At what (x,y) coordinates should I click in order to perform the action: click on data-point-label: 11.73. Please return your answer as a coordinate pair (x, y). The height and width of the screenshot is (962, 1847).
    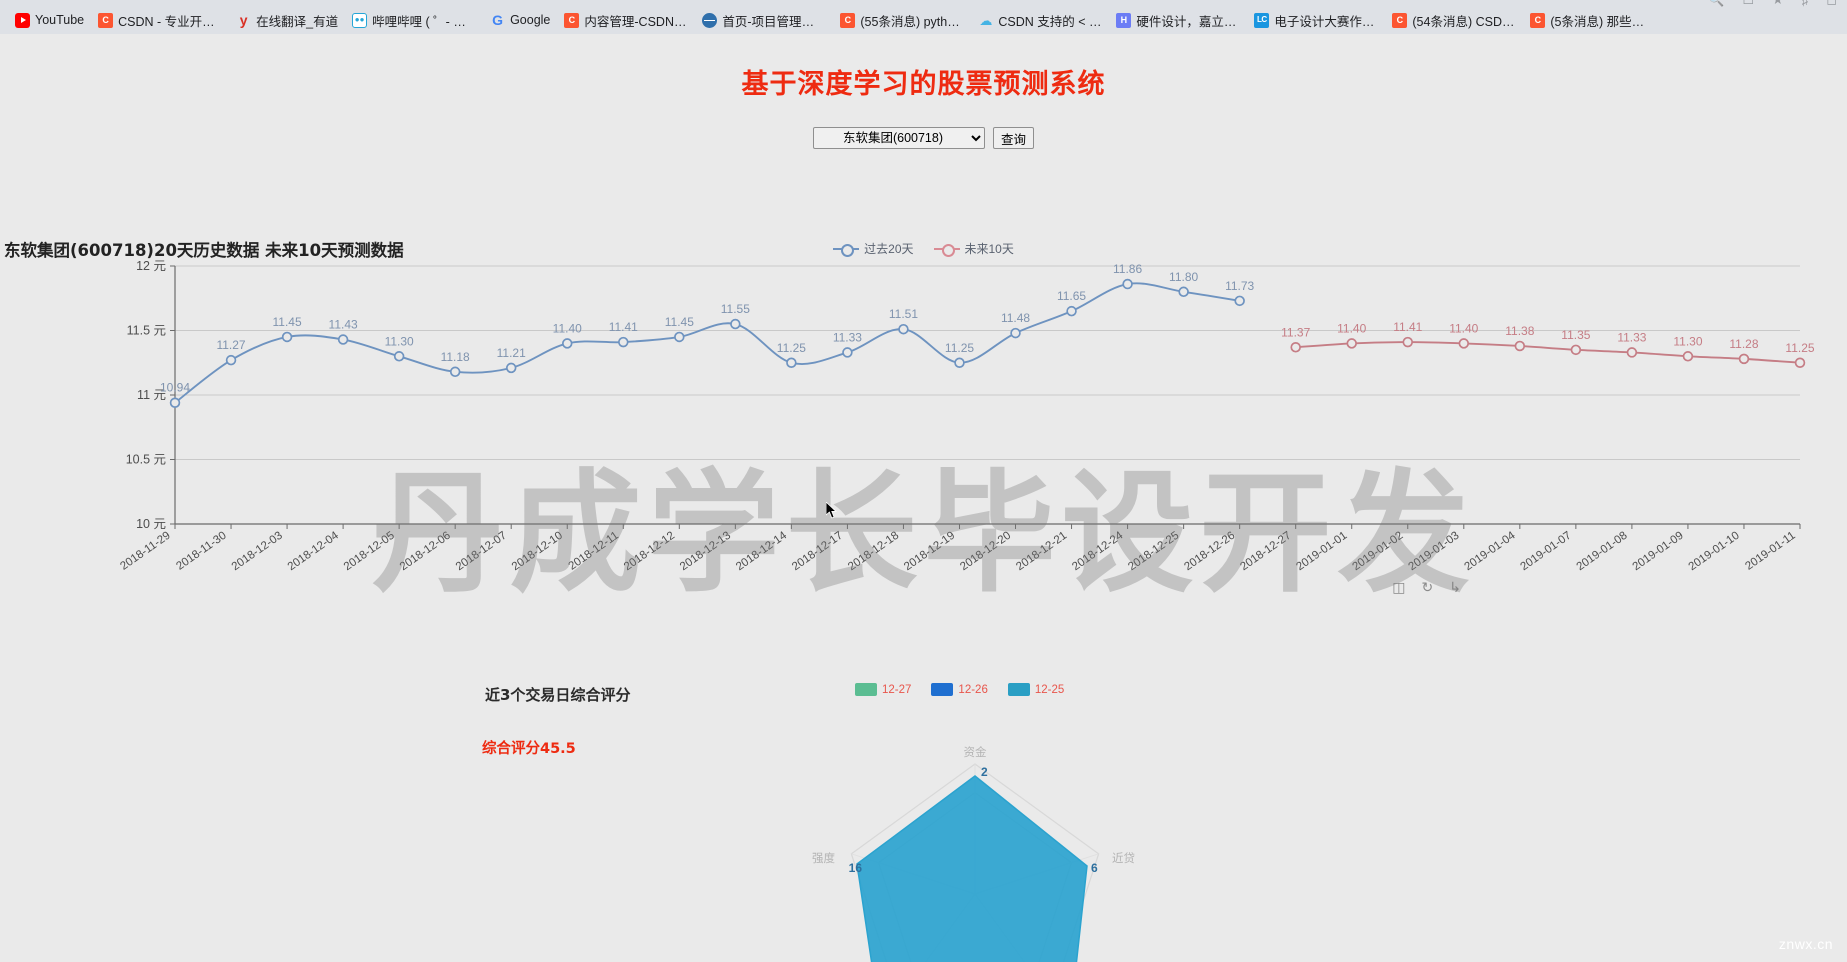
    Looking at the image, I should click on (1239, 286).